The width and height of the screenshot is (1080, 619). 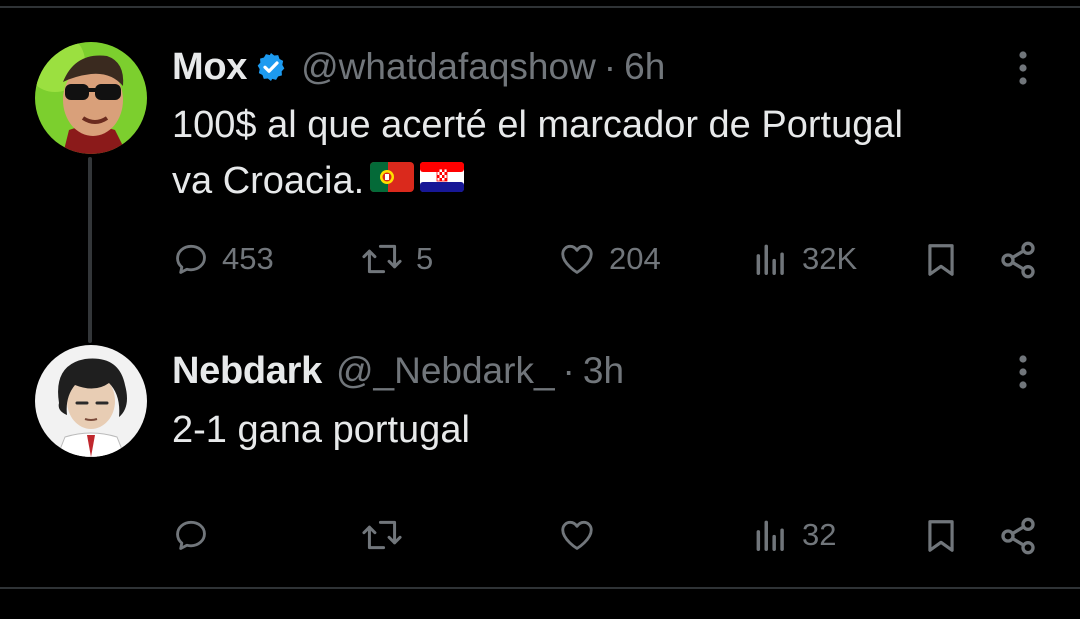 What do you see at coordinates (417, 180) in the screenshot?
I see `flag-emojis` at bounding box center [417, 180].